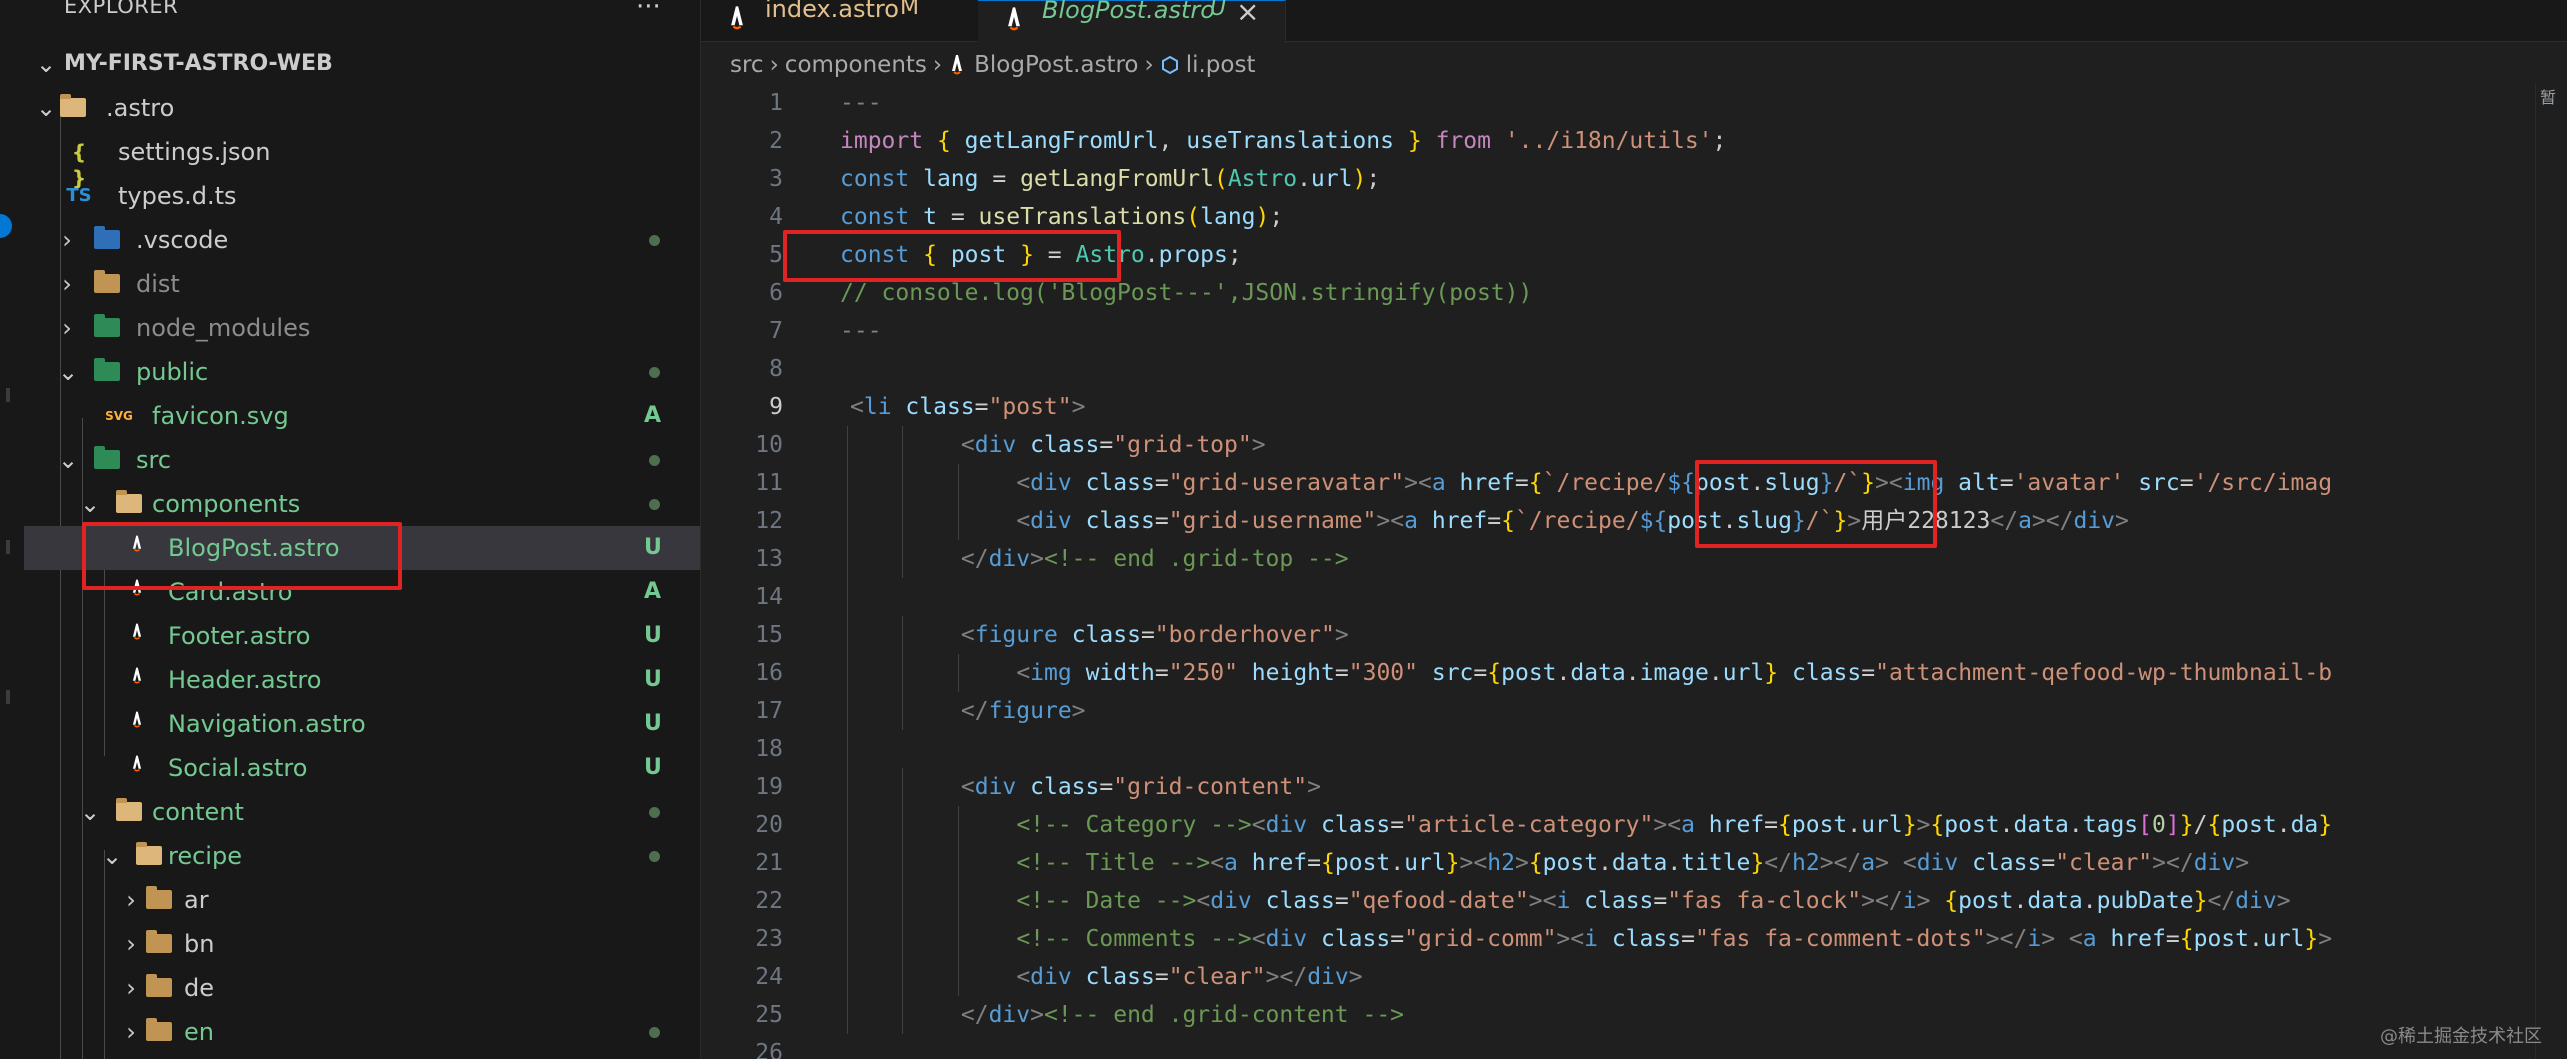 Image resolution: width=2567 pixels, height=1059 pixels. I want to click on tree-folder-dist: › dist, so click(362, 284).